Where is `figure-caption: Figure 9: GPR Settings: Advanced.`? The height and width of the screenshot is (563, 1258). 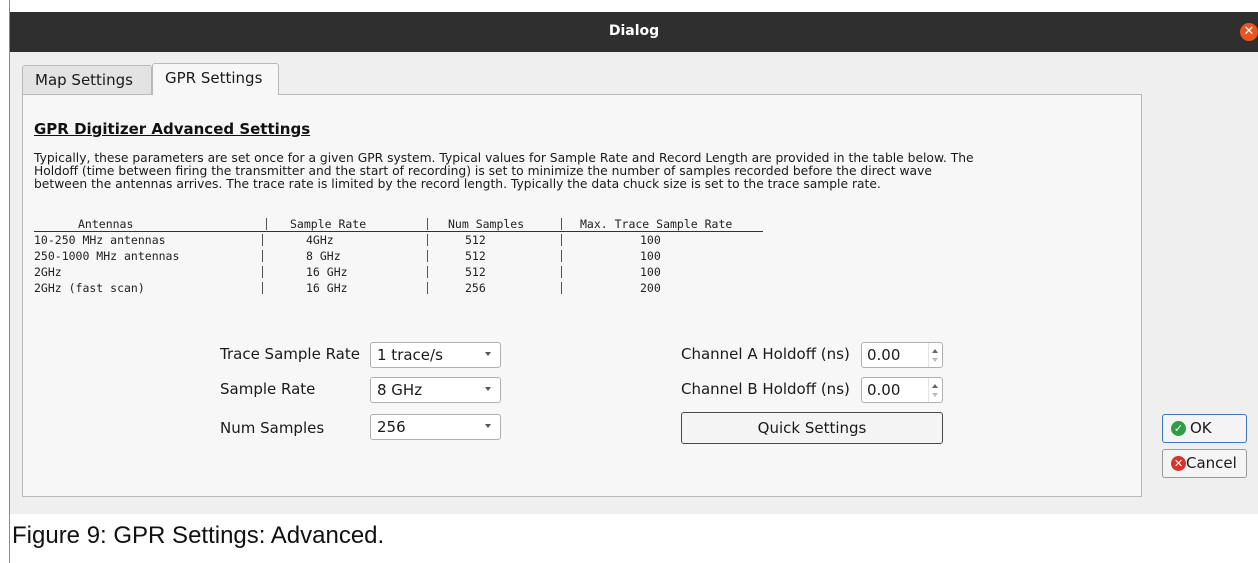 figure-caption: Figure 9: GPR Settings: Advanced. is located at coordinates (198, 535).